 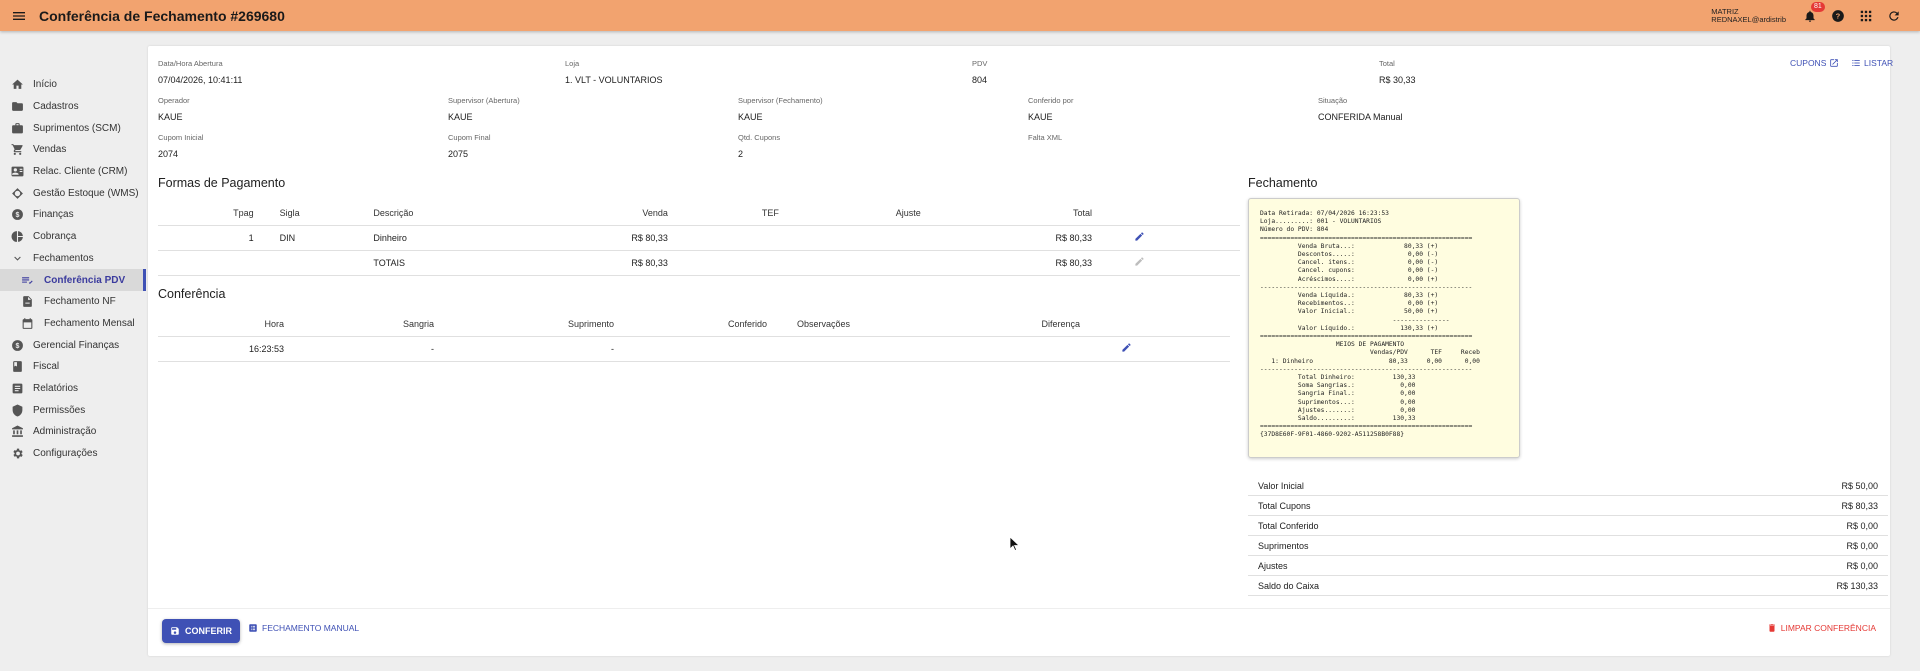 I want to click on sidebar-item-gerencial-financas: $ Gerencial Finanças, so click(x=73, y=345).